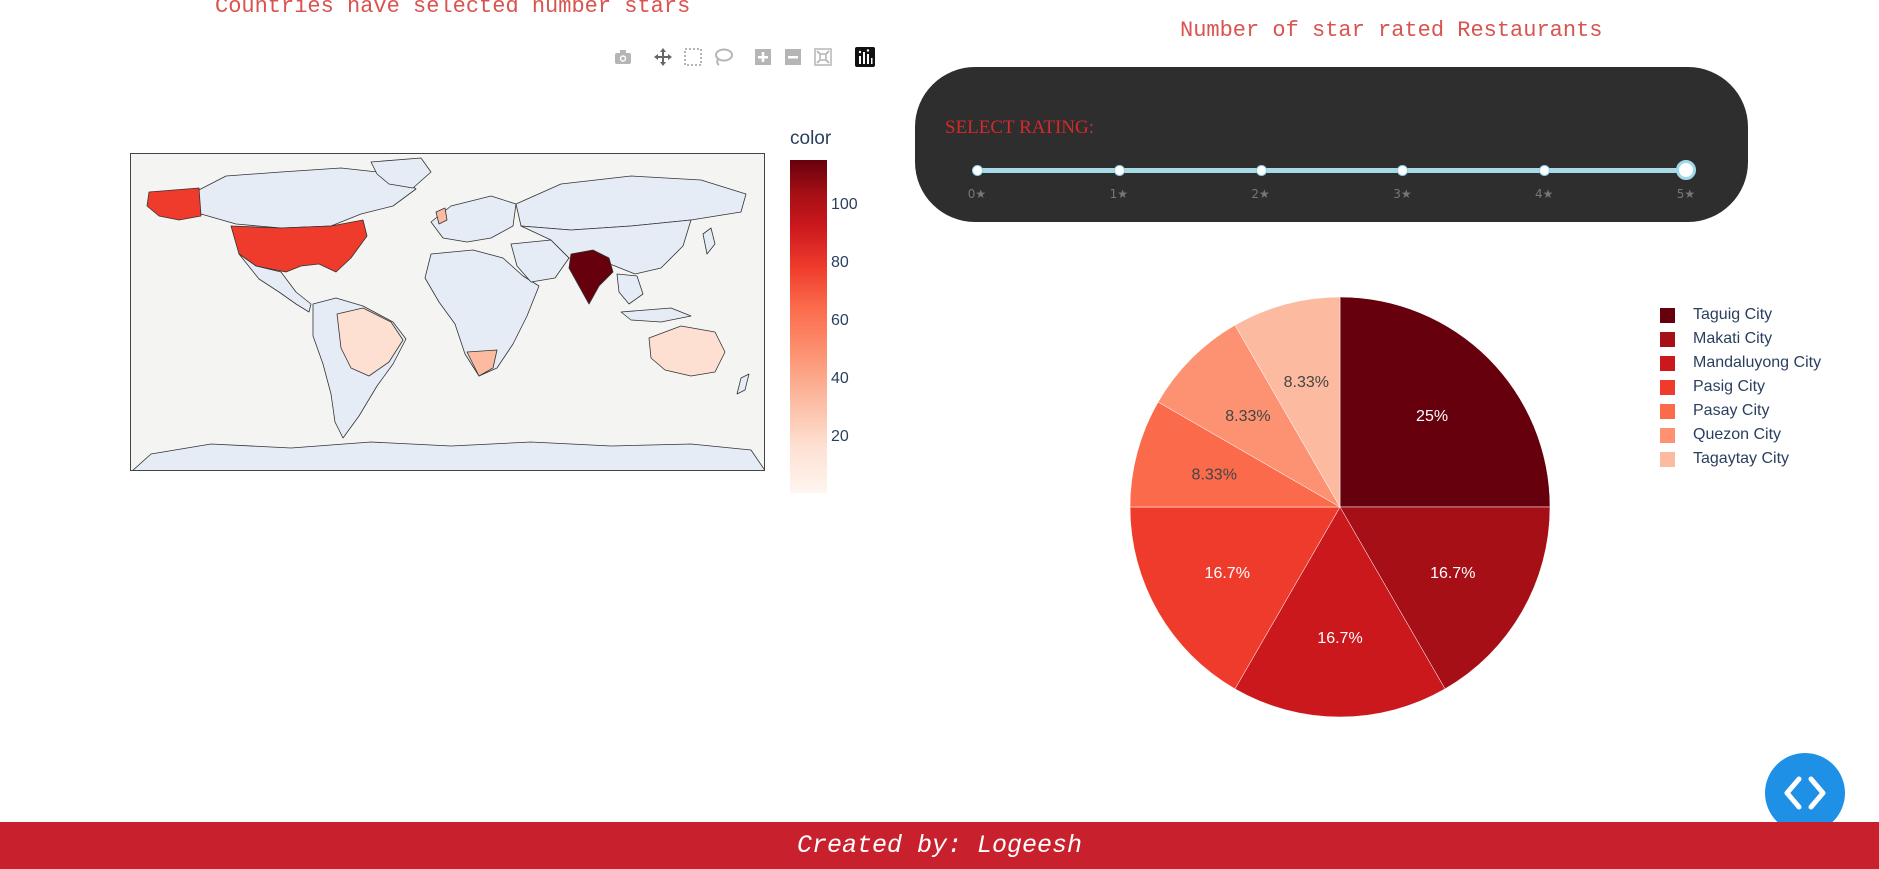 This screenshot has width=1879, height=869. I want to click on slider-handle, so click(1686, 170).